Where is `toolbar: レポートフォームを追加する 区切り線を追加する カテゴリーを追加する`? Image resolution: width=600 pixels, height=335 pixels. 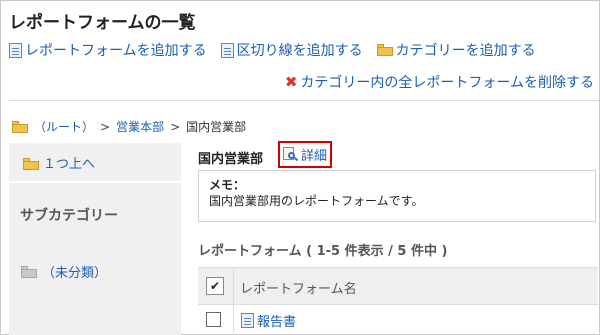
toolbar: レポートフォームを追加する 区切り線を追加する カテゴリーを追加する is located at coordinates (272, 50).